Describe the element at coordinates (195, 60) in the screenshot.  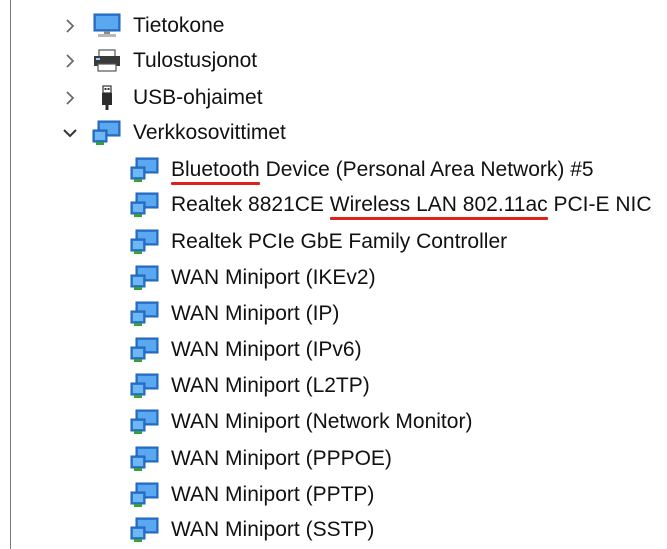
I see `tree-item-label: Tulostusjonot` at that location.